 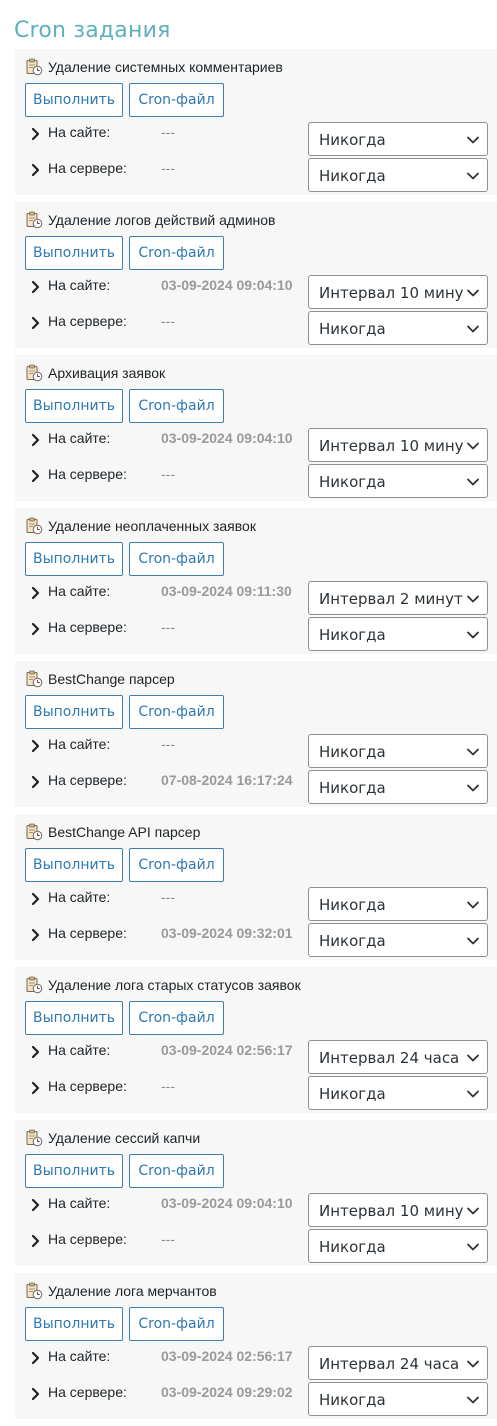 What do you see at coordinates (261, 1397) in the screenshot?
I see `on-server-row: На сервере: 03-09-2024 09:29:02 Никогда` at bounding box center [261, 1397].